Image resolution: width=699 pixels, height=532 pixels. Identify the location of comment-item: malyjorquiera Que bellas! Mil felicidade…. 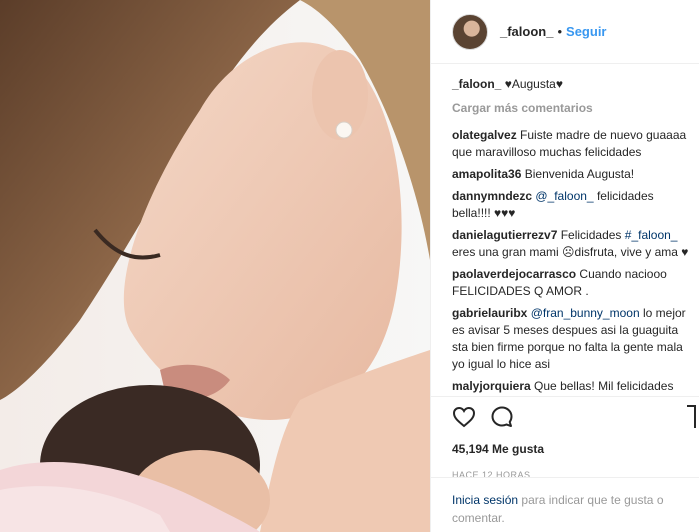
(572, 386).